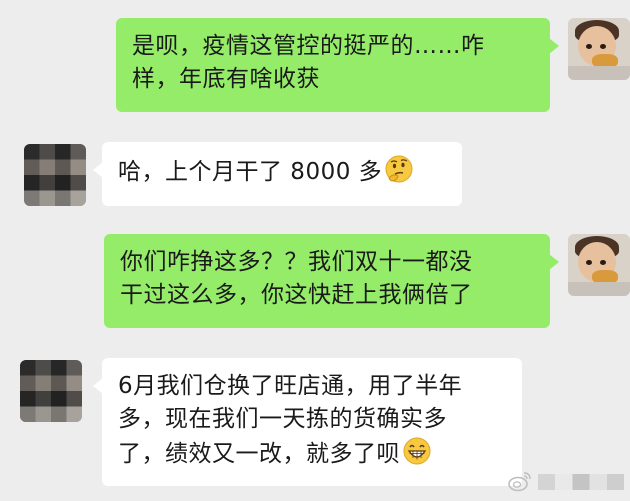  I want to click on weibo-logo-icon, so click(519, 482).